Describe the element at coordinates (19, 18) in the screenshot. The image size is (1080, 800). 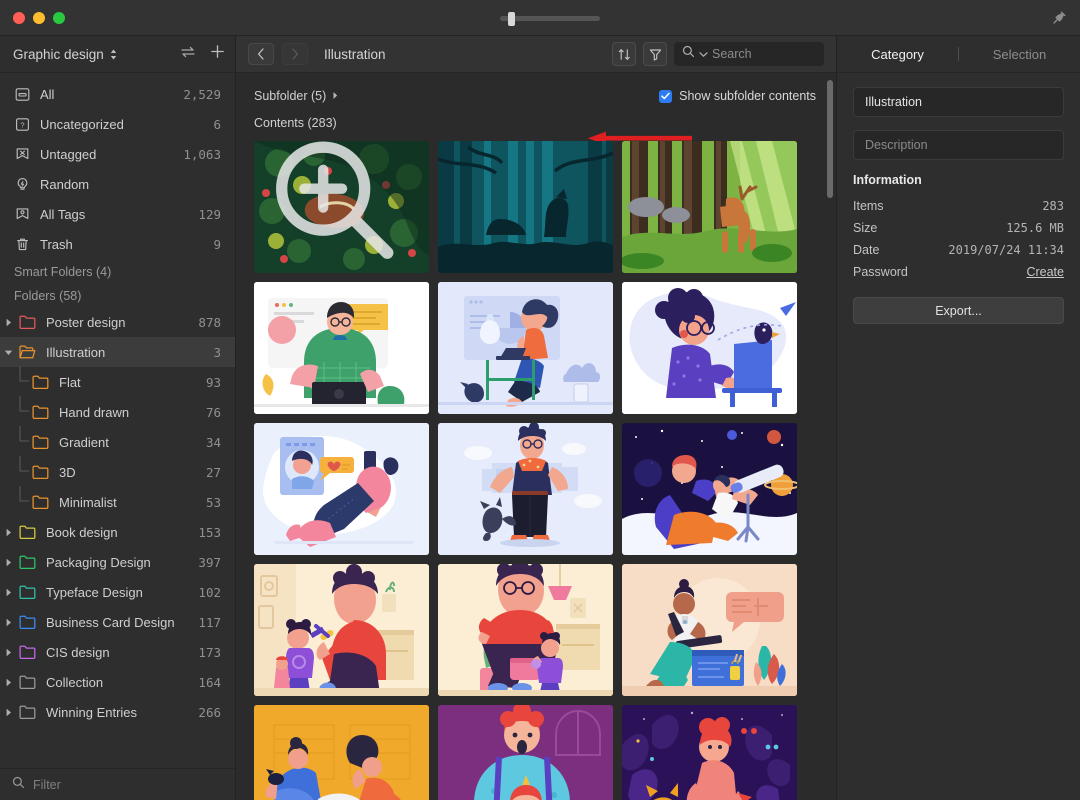
I see `close-button` at that location.